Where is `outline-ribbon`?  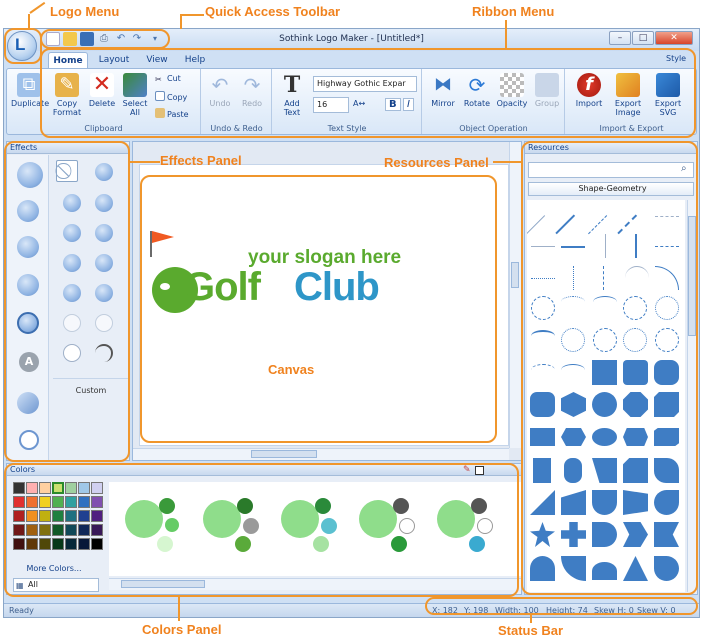
outline-ribbon is located at coordinates (368, 93).